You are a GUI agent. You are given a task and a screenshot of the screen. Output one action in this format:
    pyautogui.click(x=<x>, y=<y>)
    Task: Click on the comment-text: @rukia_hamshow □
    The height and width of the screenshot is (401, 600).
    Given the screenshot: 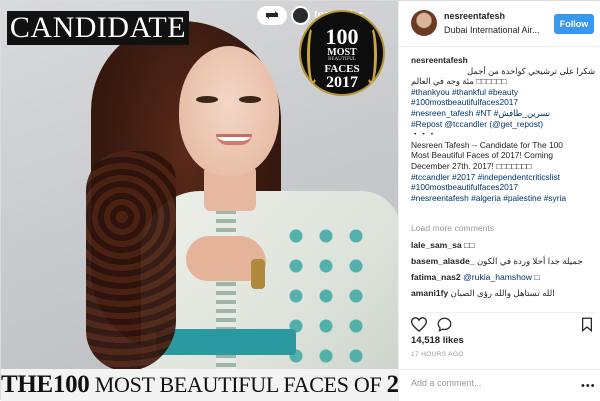 What is the action you would take?
    pyautogui.click(x=501, y=277)
    